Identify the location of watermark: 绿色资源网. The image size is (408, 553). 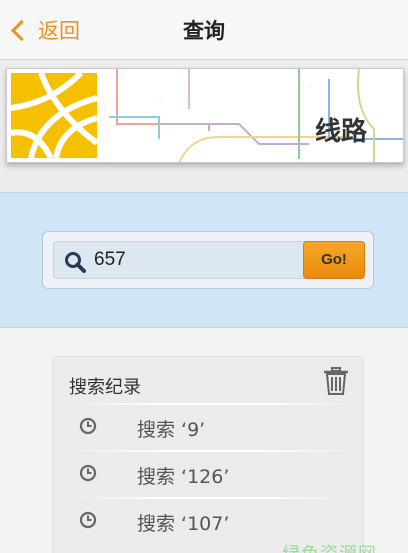
(329, 546).